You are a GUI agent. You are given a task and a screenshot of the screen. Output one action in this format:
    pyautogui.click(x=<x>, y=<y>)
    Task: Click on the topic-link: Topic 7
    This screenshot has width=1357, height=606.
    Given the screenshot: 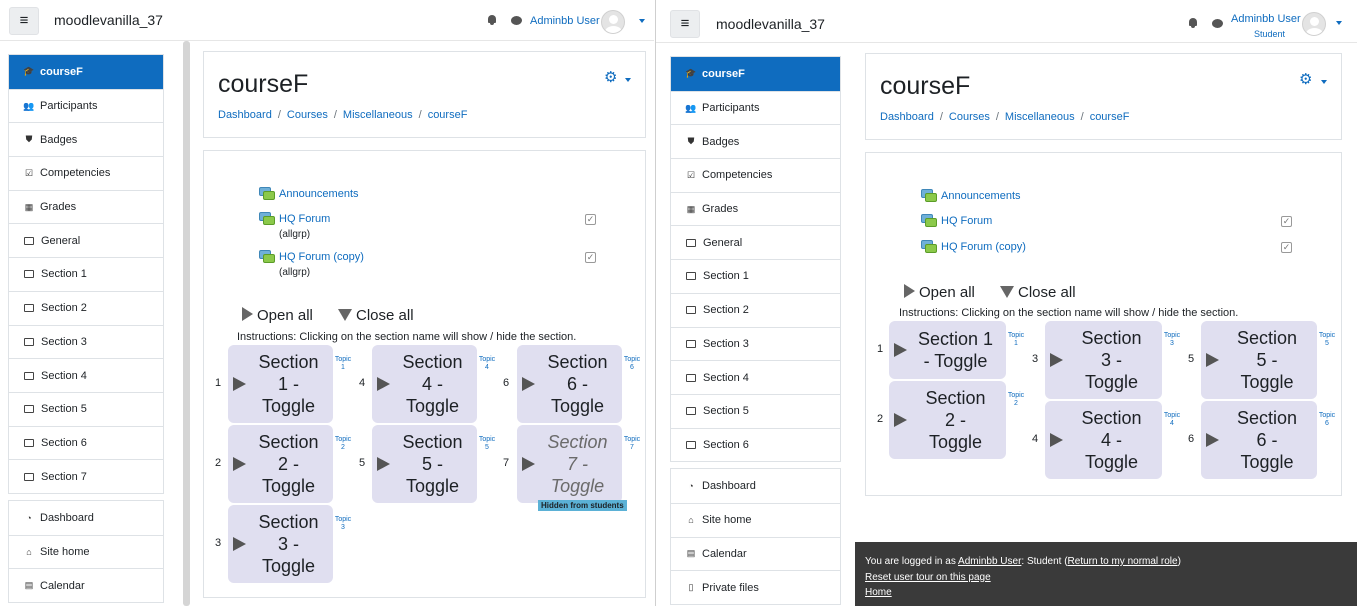 What is the action you would take?
    pyautogui.click(x=632, y=444)
    